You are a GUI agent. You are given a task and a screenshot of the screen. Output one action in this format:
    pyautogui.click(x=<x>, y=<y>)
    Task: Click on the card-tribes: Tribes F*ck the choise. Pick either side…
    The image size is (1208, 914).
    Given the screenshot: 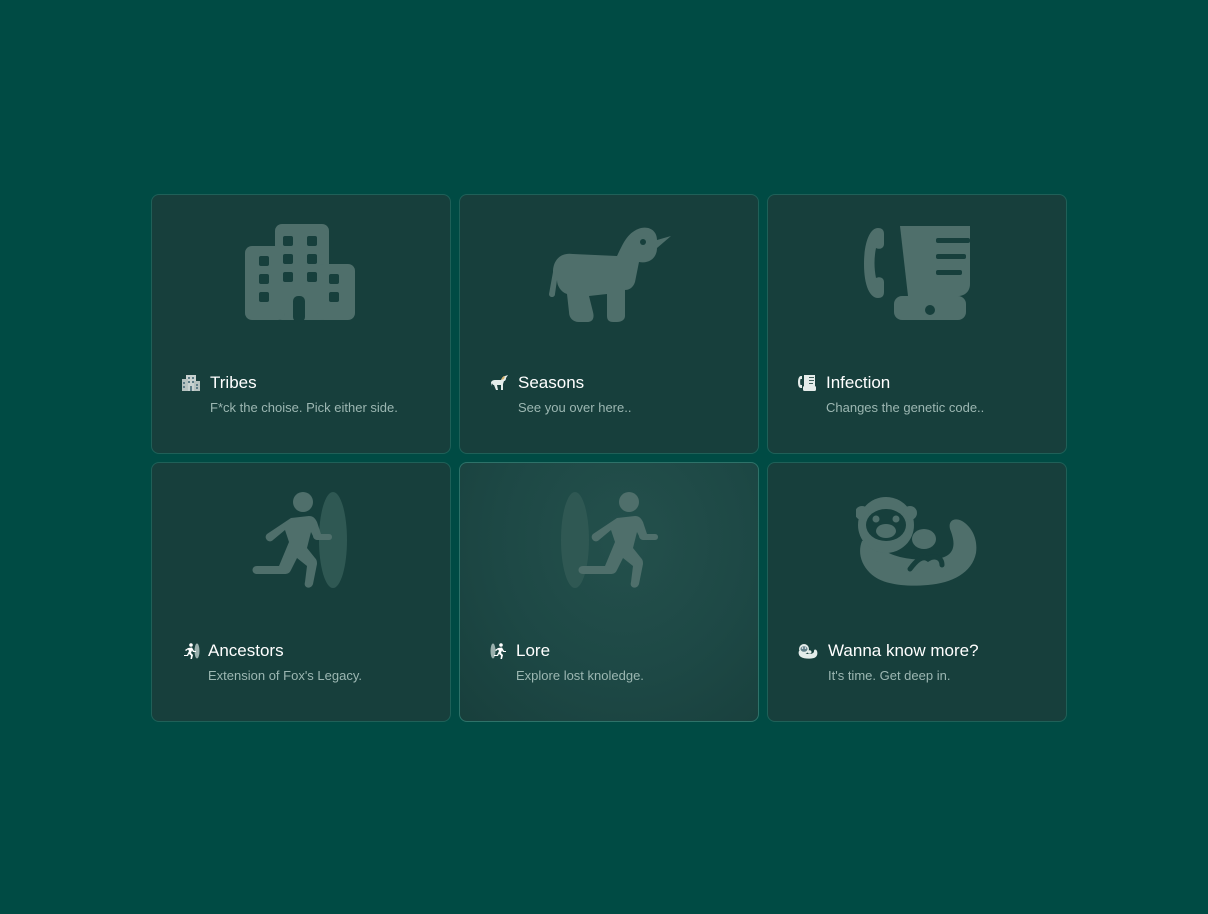 What is the action you would take?
    pyautogui.click(x=301, y=324)
    